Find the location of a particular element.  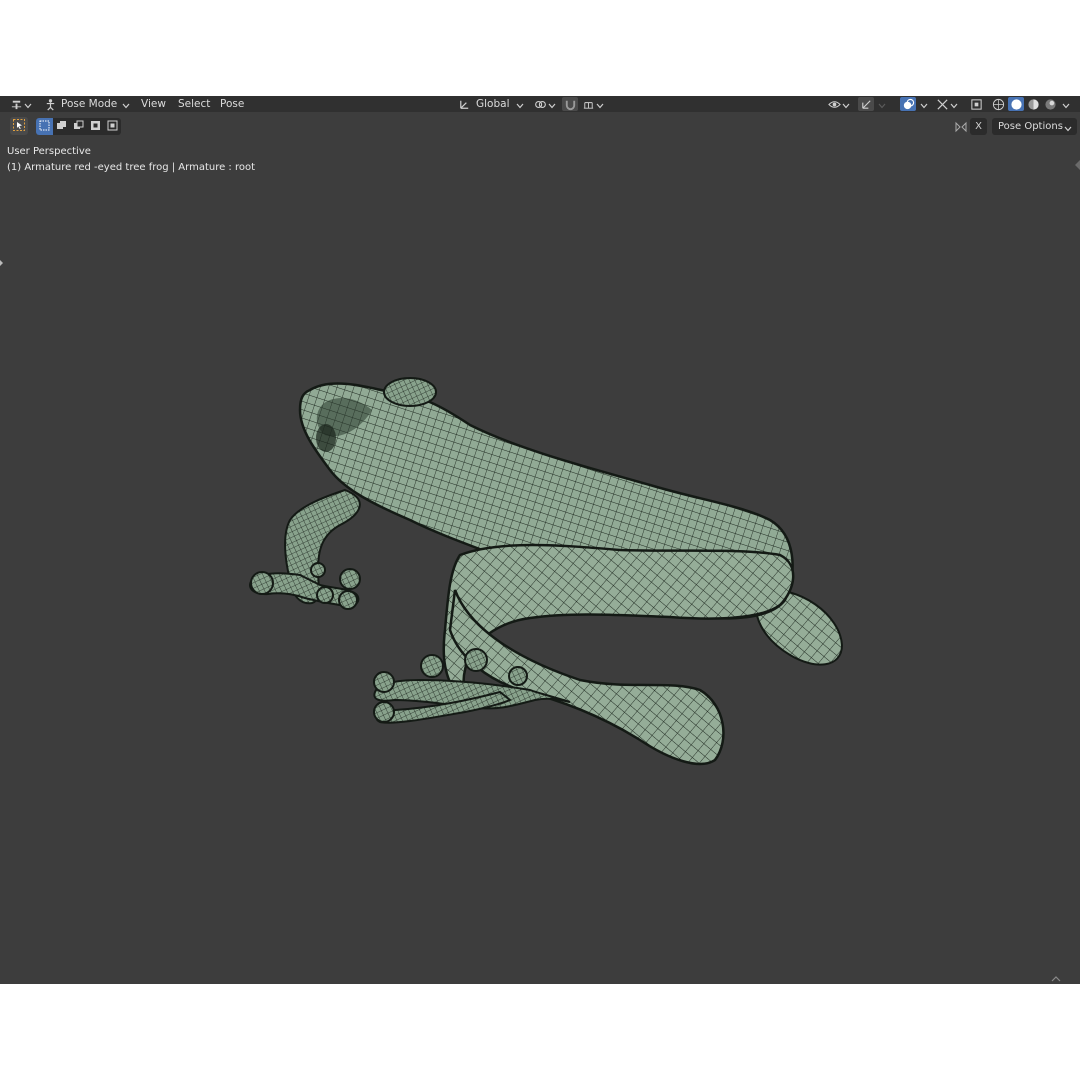

select-intersect-icon is located at coordinates (112, 127).